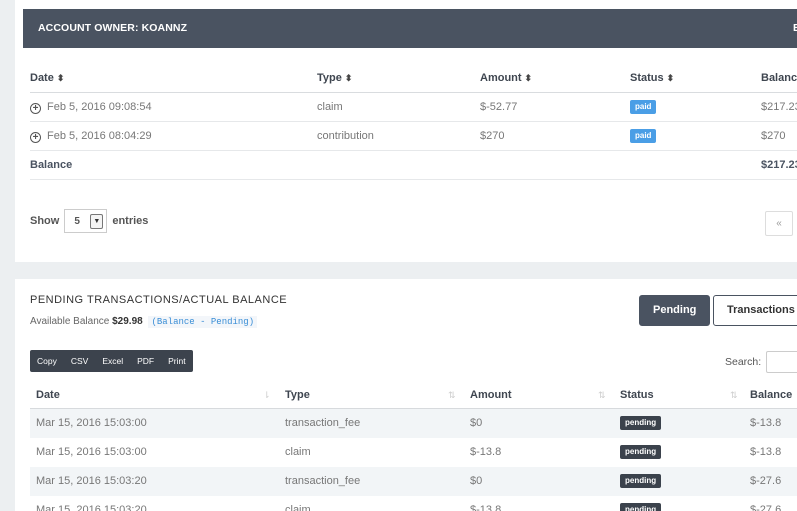  Describe the element at coordinates (773, 136) in the screenshot. I see `row-balance: $270` at that location.